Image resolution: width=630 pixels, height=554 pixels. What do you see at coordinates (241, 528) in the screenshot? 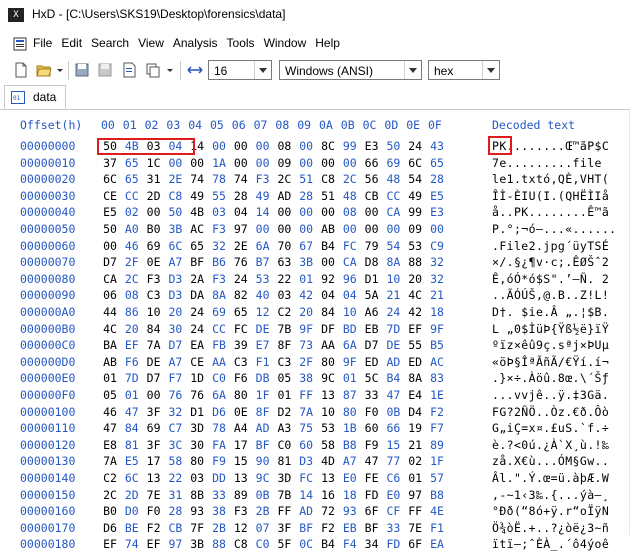
I see `hex-byte: 12` at bounding box center [241, 528].